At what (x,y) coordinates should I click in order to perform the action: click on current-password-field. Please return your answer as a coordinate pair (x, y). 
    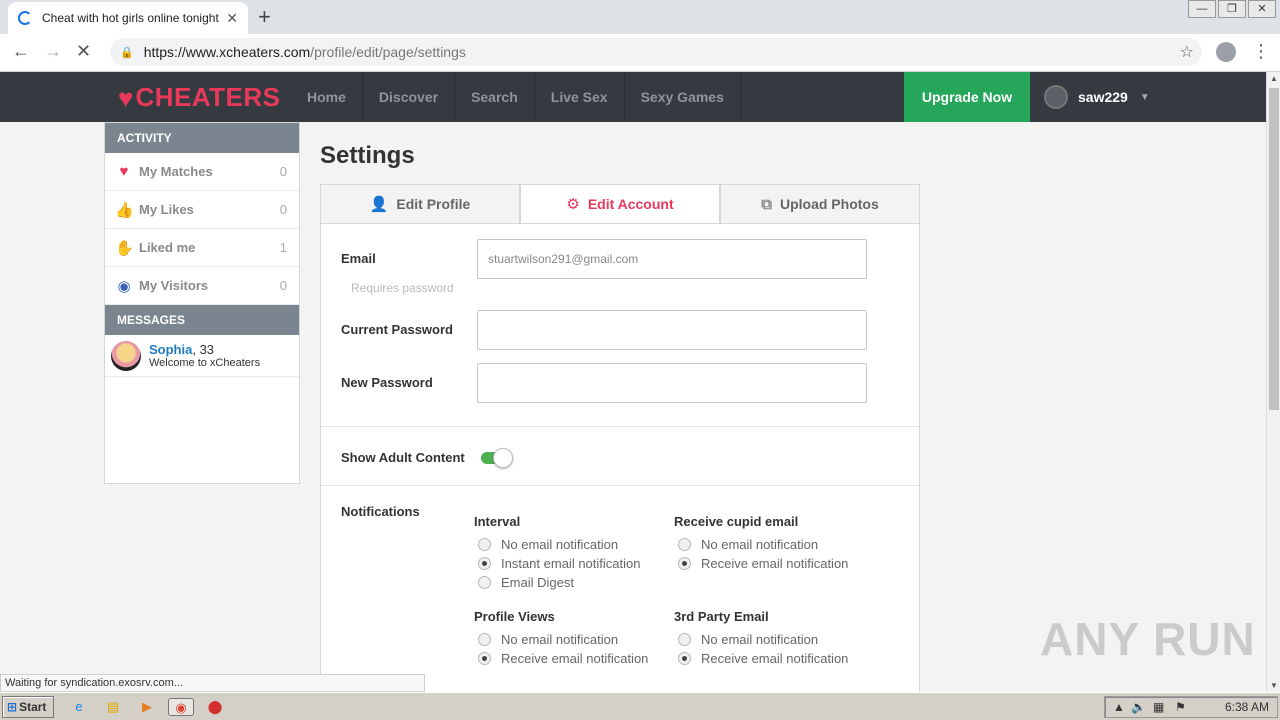
    Looking at the image, I should click on (672, 330).